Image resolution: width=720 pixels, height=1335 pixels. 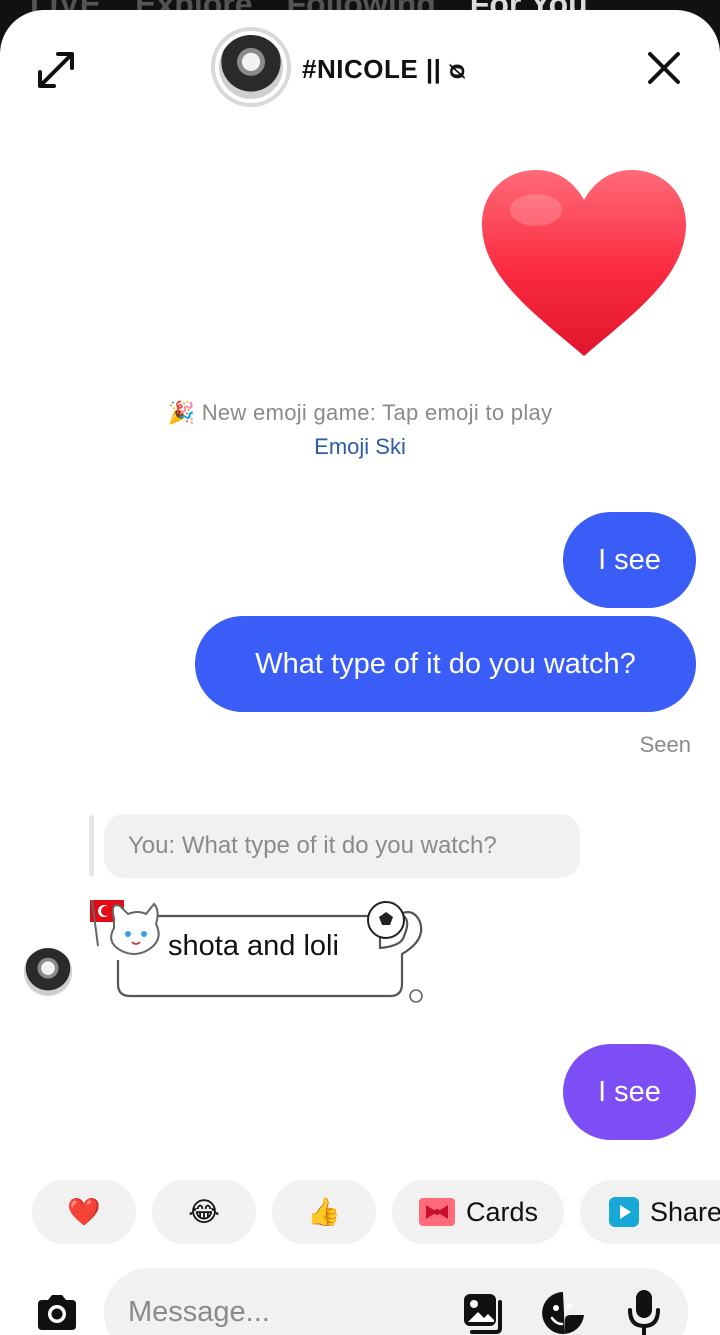 What do you see at coordinates (57, 1312) in the screenshot?
I see `camera-icon` at bounding box center [57, 1312].